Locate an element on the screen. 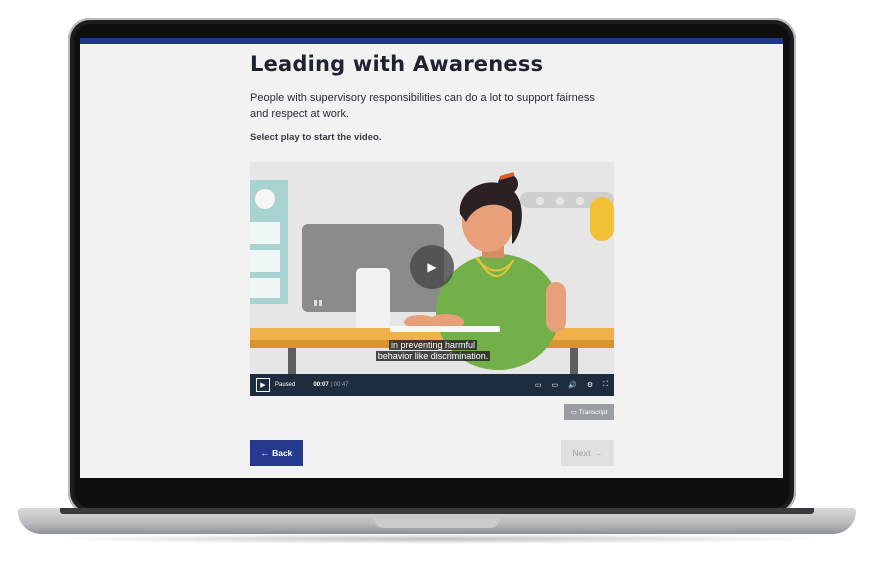 The image size is (874, 572). big-play-button: ▶ is located at coordinates (432, 267).